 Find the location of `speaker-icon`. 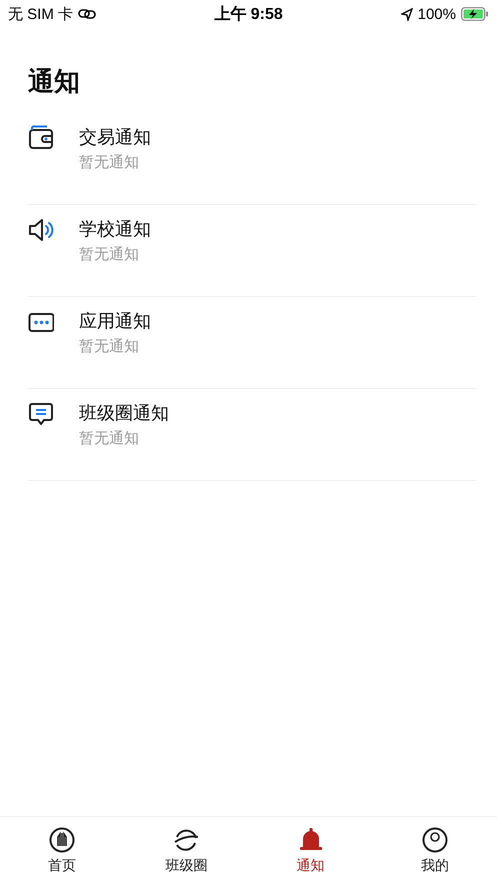

speaker-icon is located at coordinates (41, 230).